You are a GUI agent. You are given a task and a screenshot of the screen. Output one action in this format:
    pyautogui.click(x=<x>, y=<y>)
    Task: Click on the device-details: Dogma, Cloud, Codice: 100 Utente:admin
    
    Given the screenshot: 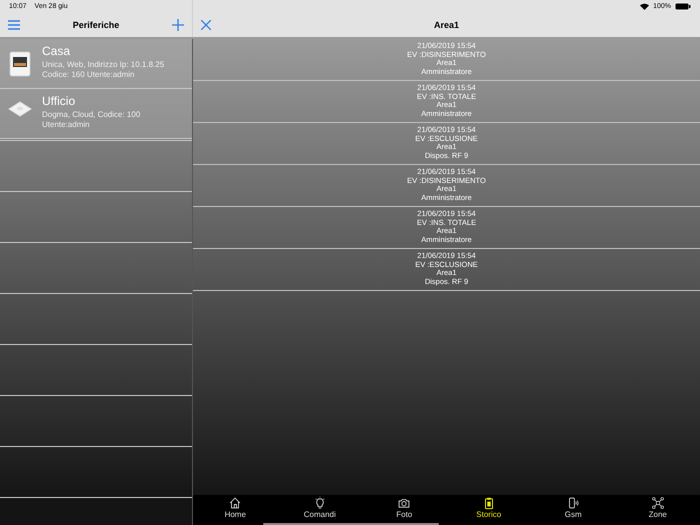 What is the action you would take?
    pyautogui.click(x=91, y=120)
    